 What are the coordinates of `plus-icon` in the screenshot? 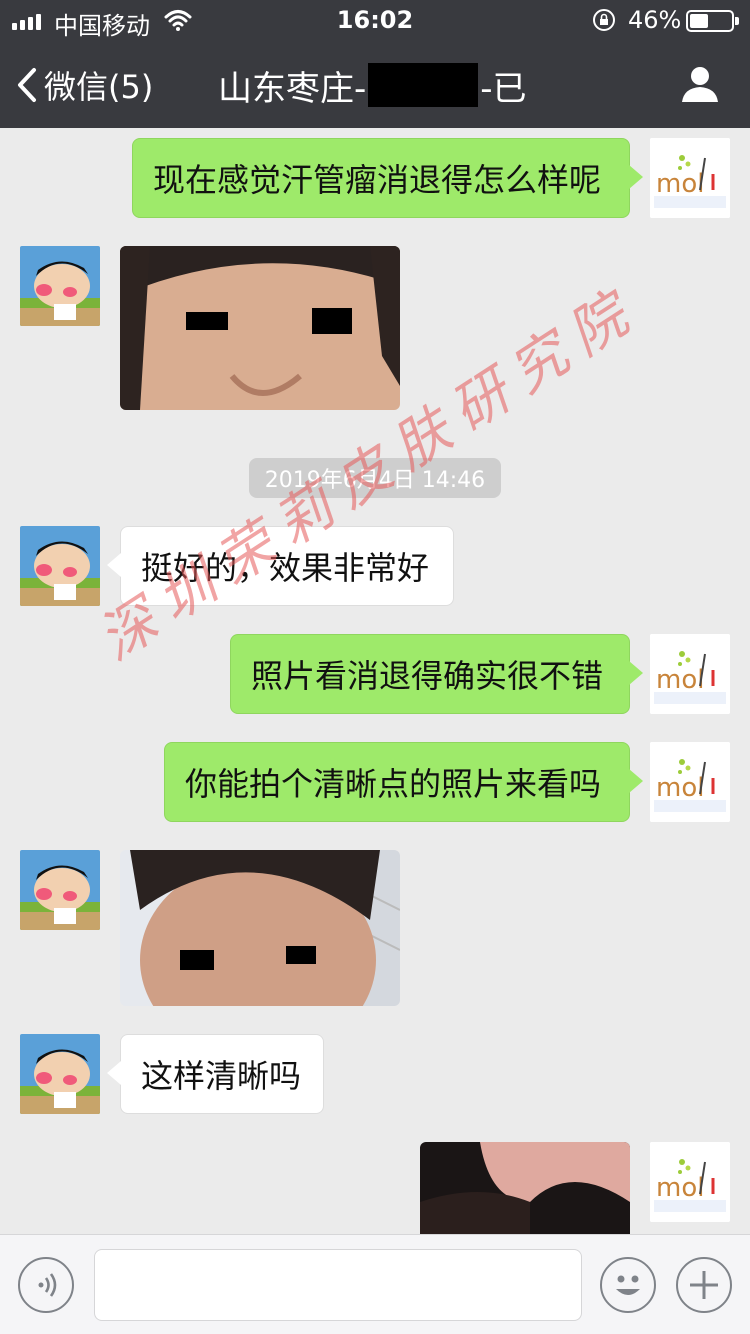 It's located at (704, 1285).